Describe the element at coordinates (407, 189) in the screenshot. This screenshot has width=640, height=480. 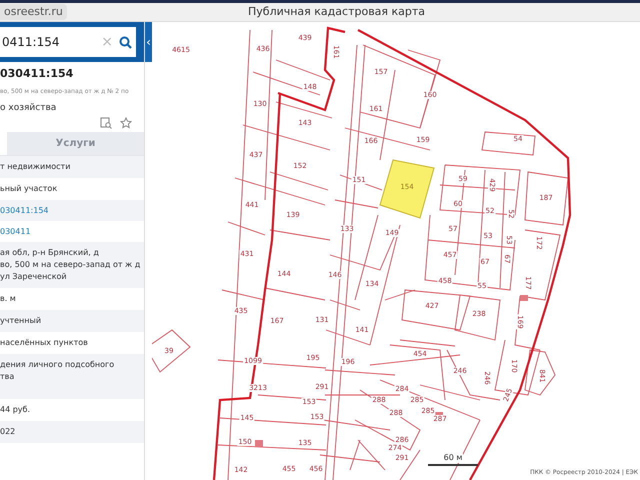
I see `selected-parcel` at that location.